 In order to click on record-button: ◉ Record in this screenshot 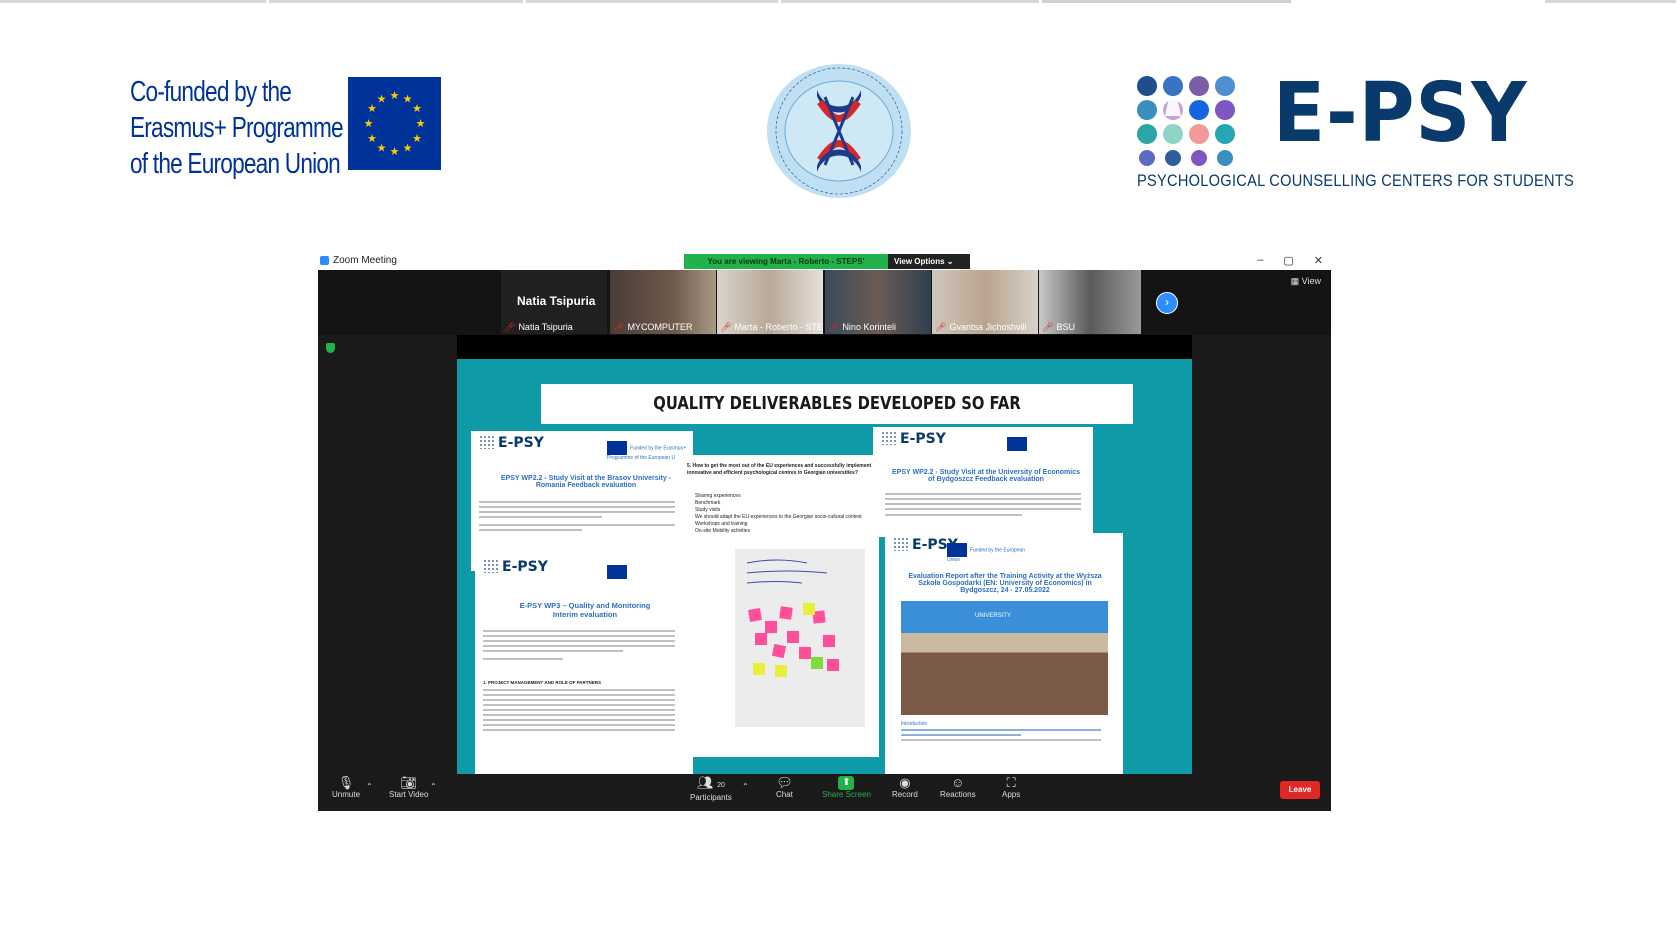, I will do `click(905, 787)`.